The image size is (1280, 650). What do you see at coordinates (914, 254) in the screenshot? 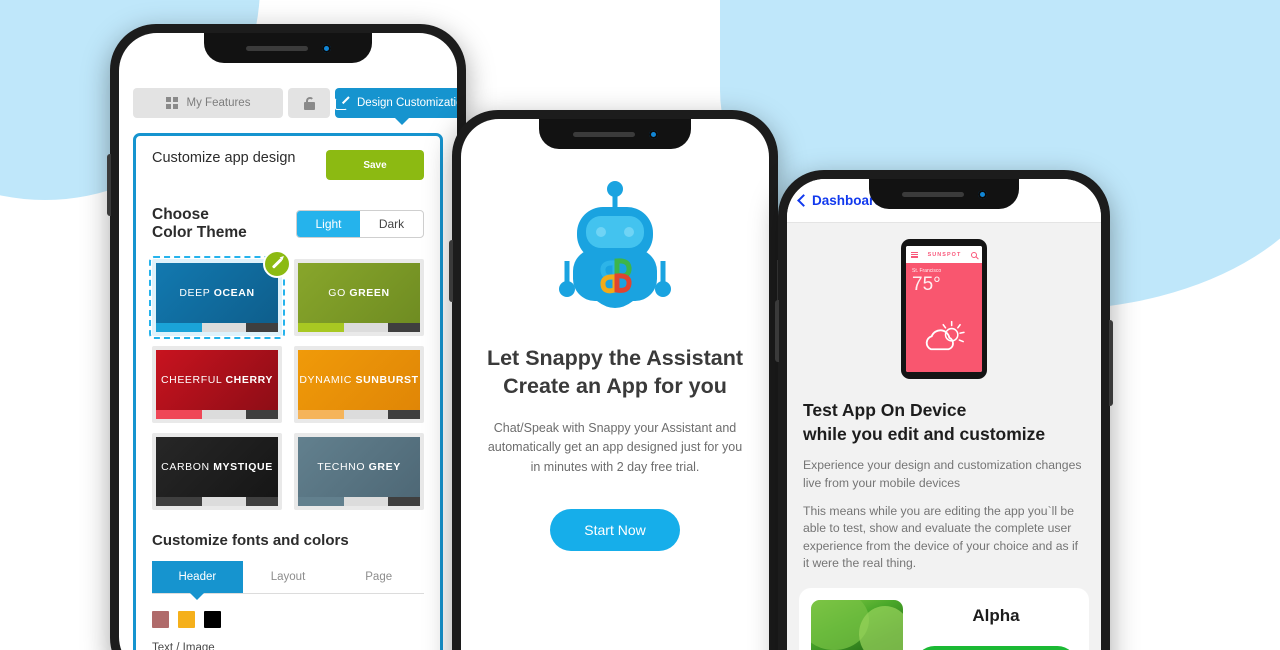
I see `hamburger-icon` at bounding box center [914, 254].